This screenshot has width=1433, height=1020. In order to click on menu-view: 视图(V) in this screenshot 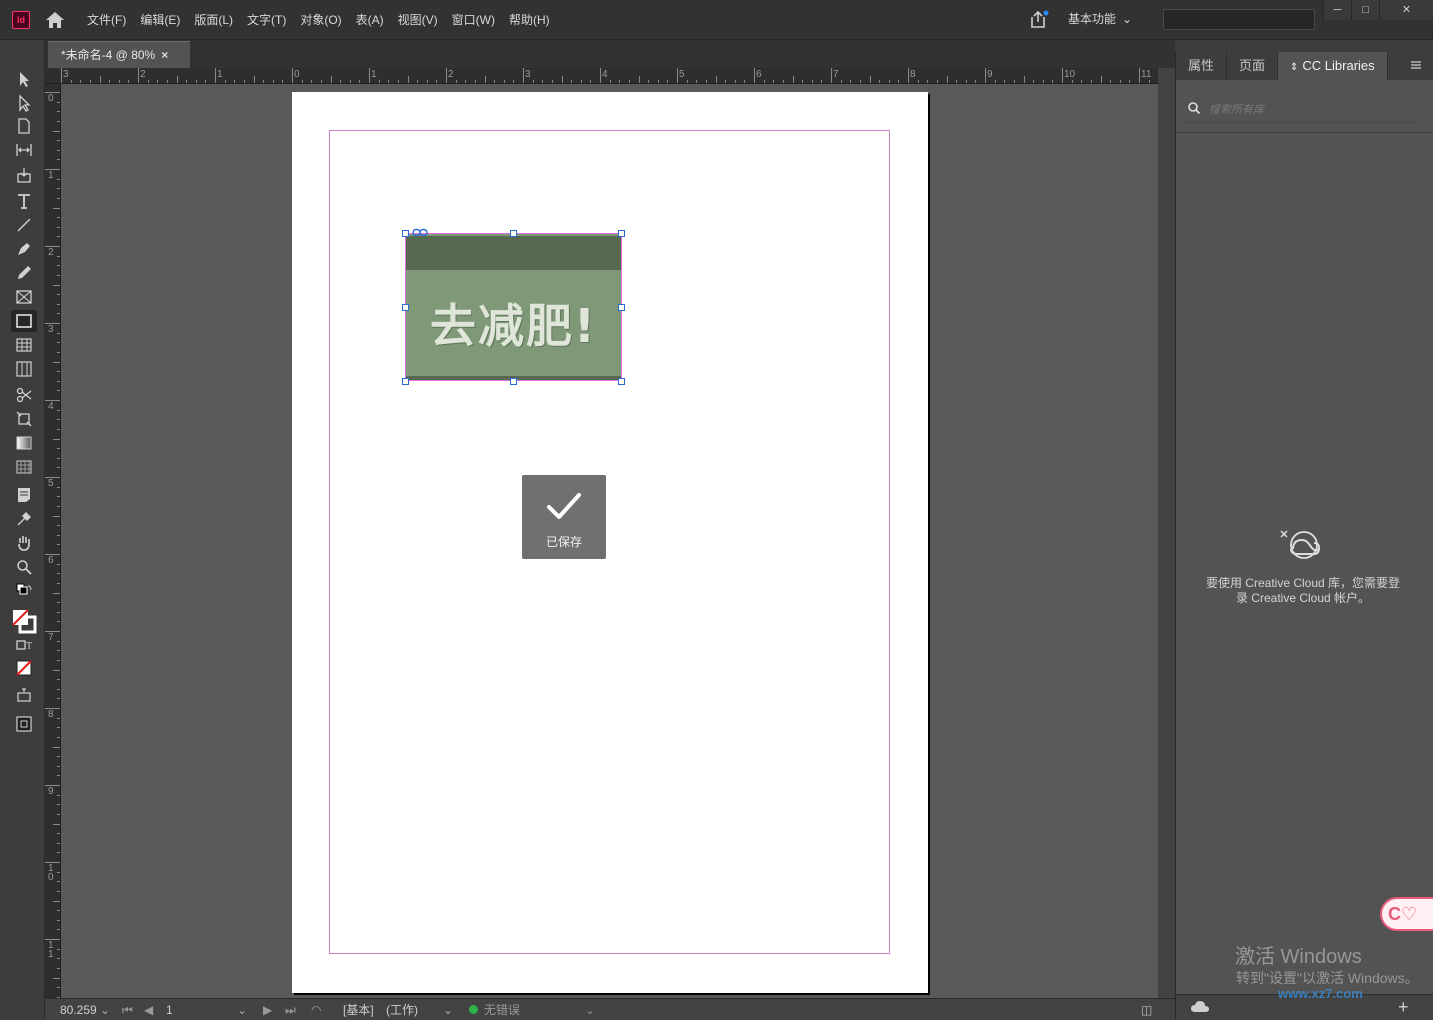, I will do `click(418, 20)`.